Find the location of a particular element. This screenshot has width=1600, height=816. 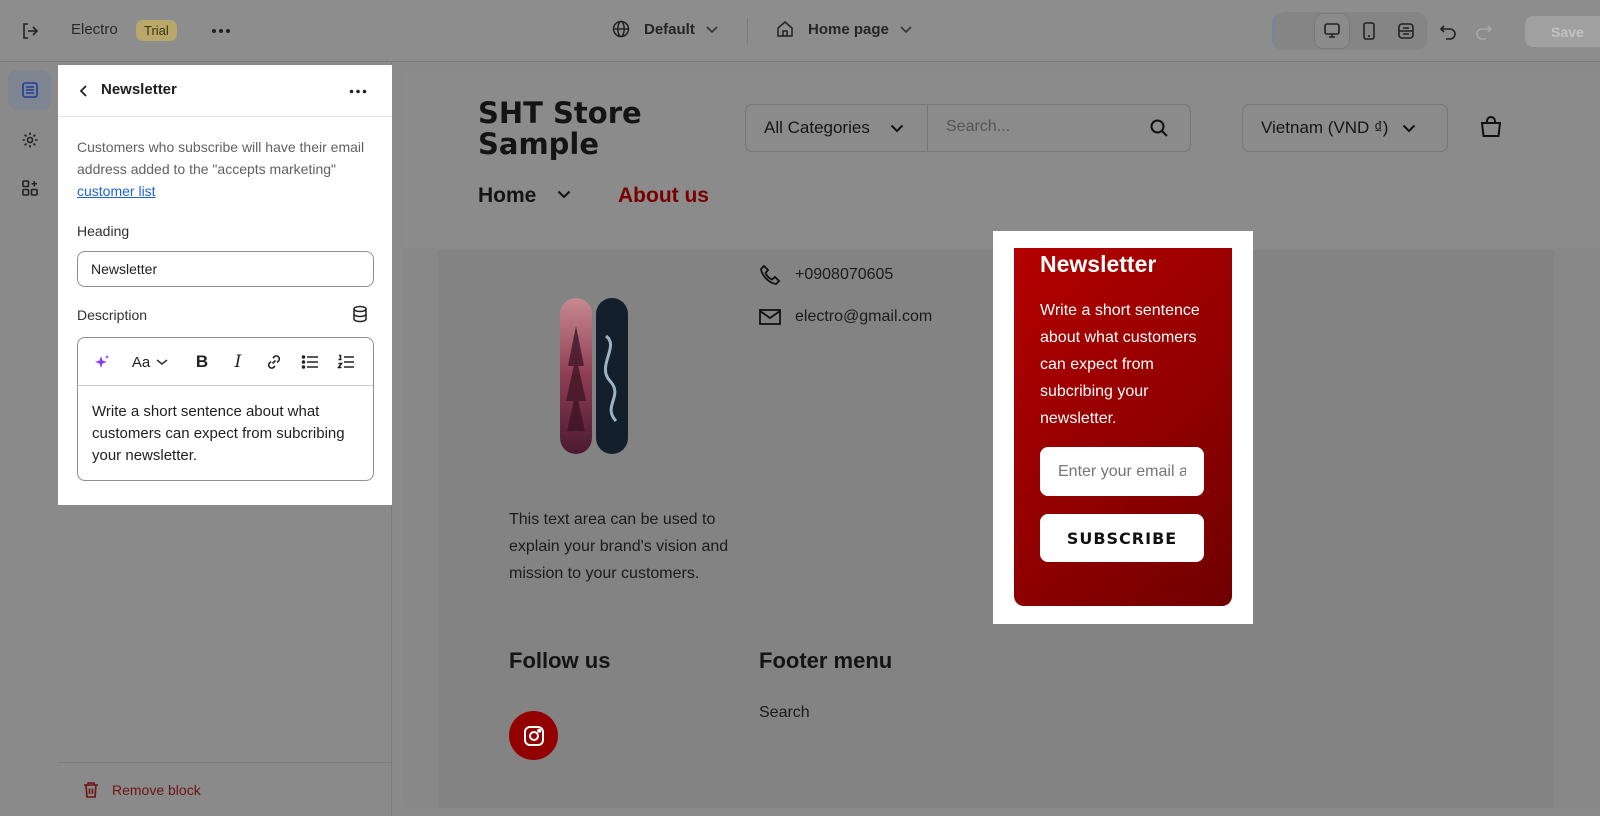

bullet-list-icon is located at coordinates (310, 362).